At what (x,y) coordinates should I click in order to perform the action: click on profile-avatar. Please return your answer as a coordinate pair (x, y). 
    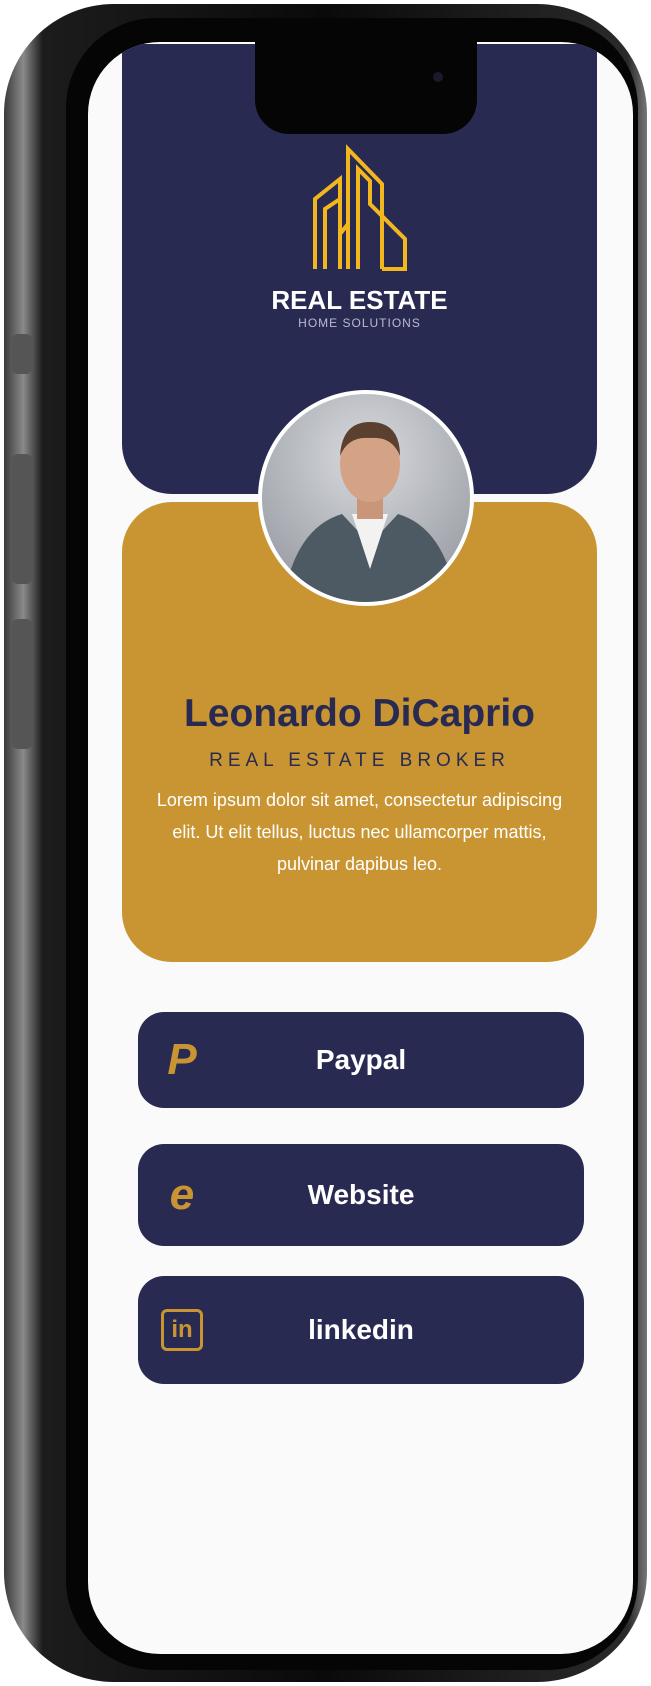
    Looking at the image, I should click on (366, 498).